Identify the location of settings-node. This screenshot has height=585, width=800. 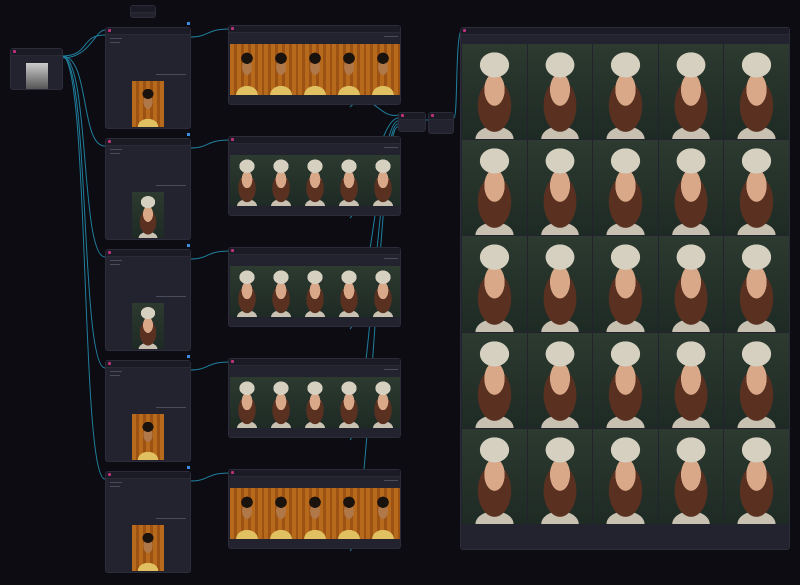
(143, 11).